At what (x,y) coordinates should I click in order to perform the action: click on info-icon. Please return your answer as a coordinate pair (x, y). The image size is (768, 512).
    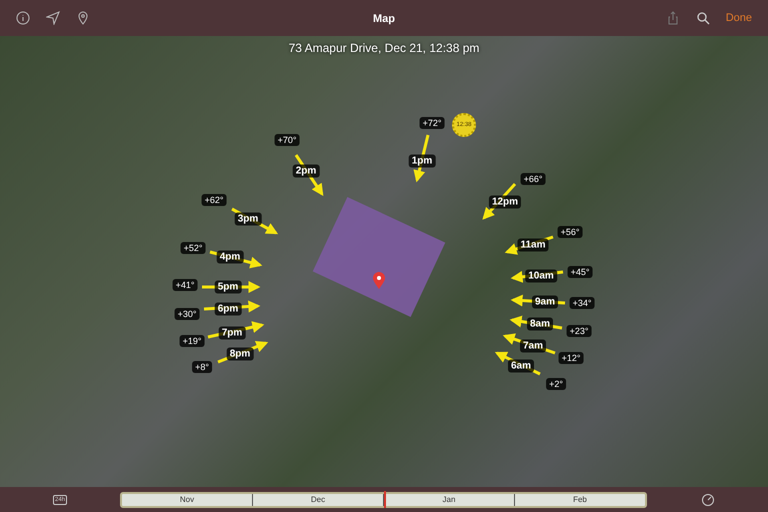
    Looking at the image, I should click on (23, 18).